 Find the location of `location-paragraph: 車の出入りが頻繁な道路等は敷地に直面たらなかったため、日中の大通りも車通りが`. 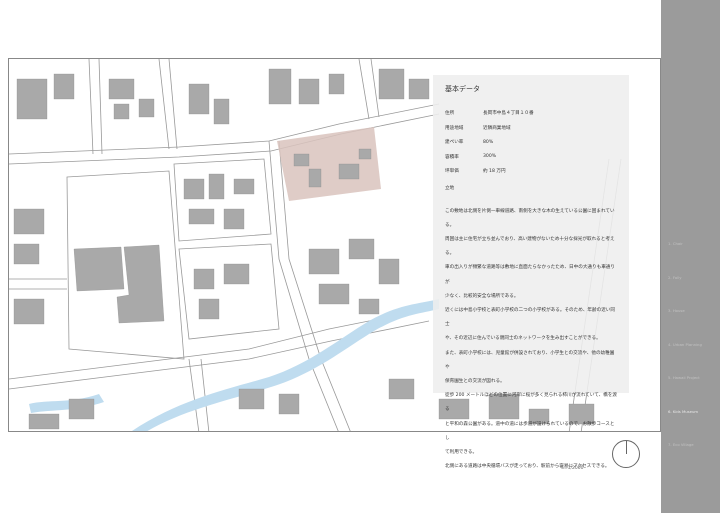

location-paragraph: 車の出入りが頻繁な道路等は敷地に直面たらなかったため、日中の大通りも車通りが is located at coordinates (530, 275).